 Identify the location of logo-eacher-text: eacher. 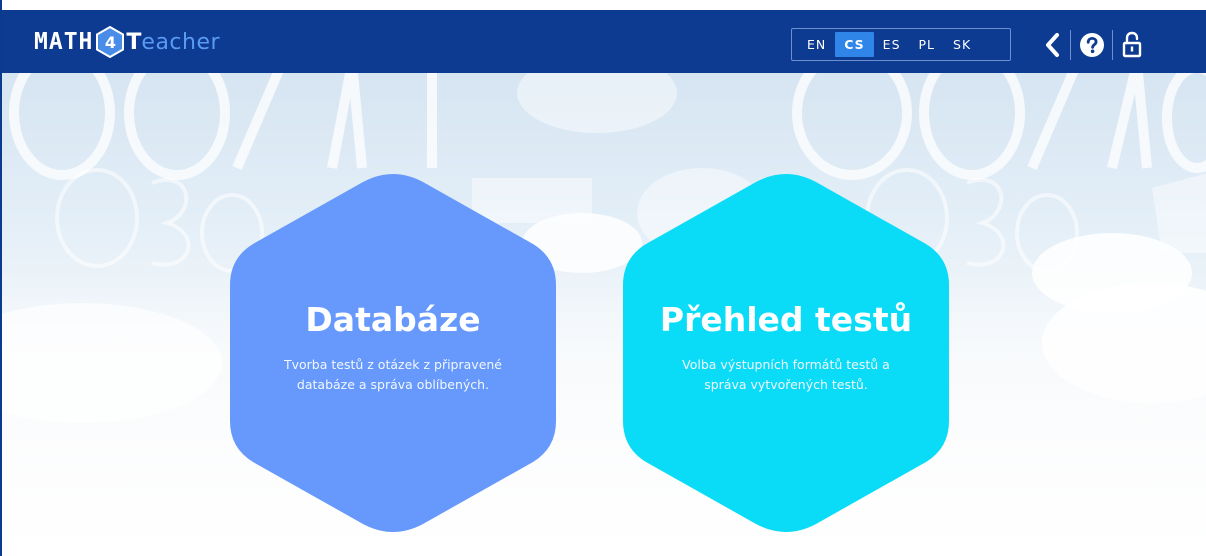
(181, 42).